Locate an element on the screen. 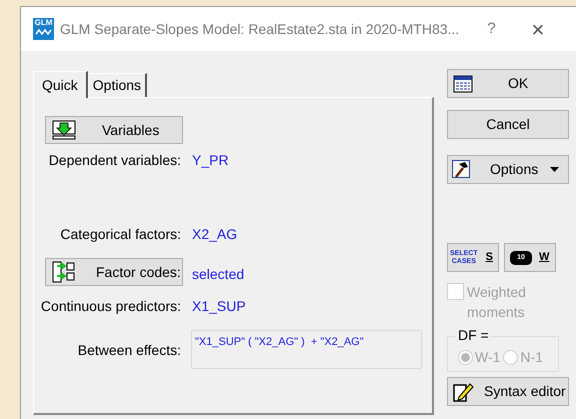  field-label: Categorical factors: is located at coordinates (120, 234).